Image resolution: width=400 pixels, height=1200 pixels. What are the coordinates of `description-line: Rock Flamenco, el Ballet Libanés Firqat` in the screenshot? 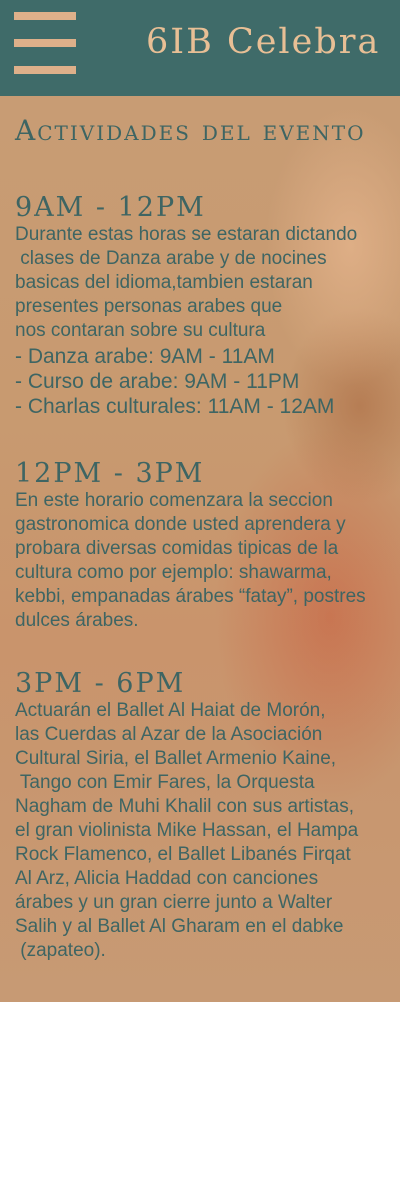 It's located at (183, 854).